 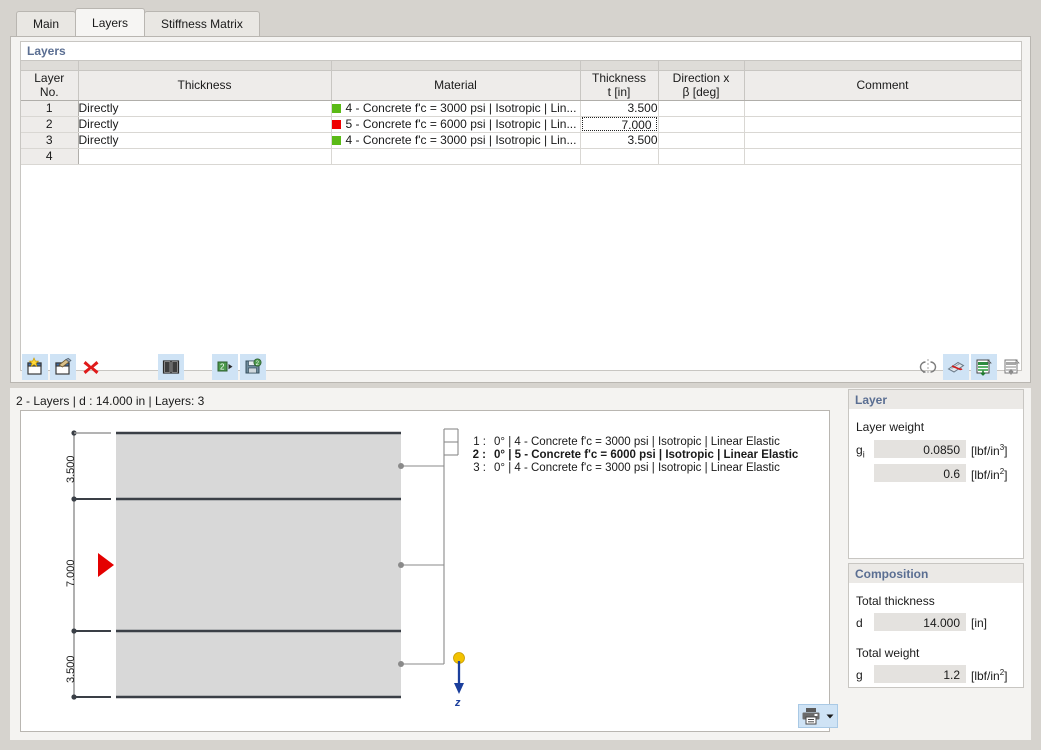 What do you see at coordinates (920, 473) in the screenshot?
I see `layer-weight-area-field: 0.6` at bounding box center [920, 473].